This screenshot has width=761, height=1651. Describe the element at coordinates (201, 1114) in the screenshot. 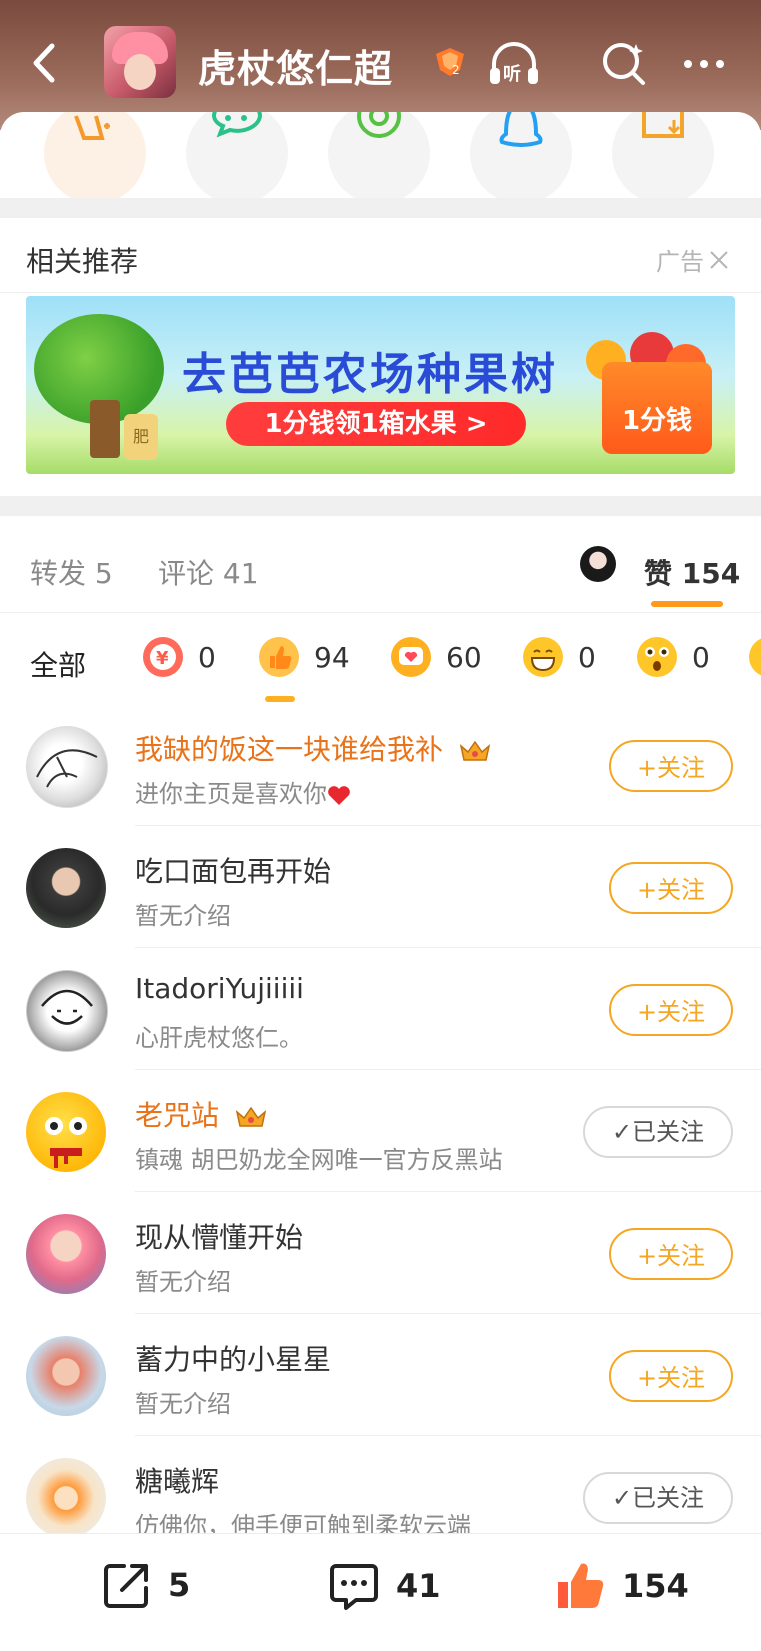

I see `user-name: 老咒站` at that location.